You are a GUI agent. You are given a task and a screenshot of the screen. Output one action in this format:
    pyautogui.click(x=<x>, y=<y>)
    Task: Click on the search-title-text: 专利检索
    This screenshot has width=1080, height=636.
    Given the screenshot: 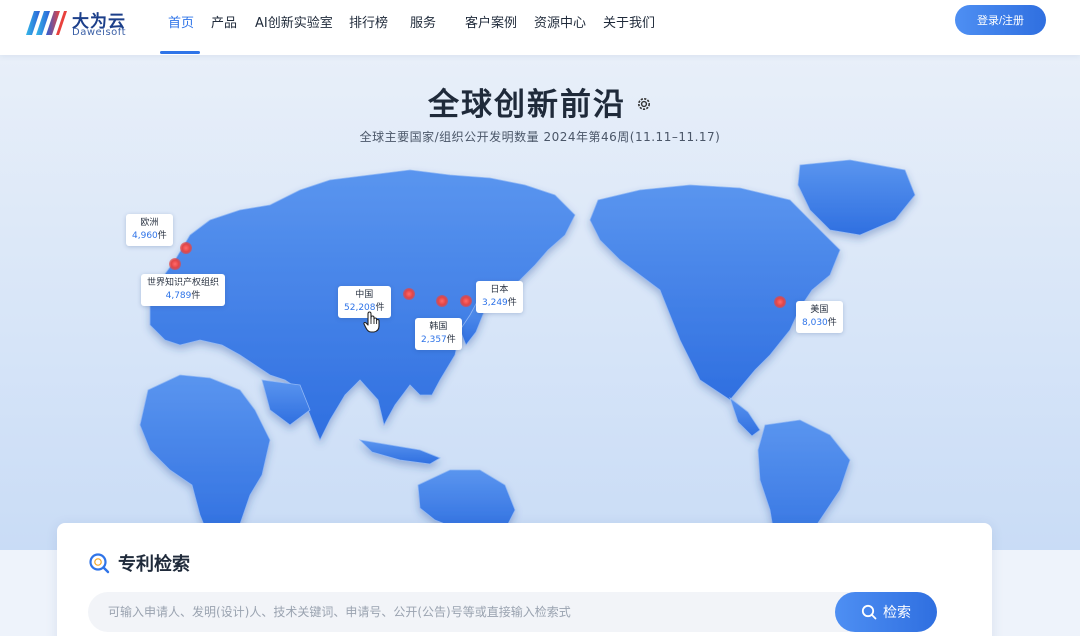 What is the action you would take?
    pyautogui.click(x=154, y=564)
    